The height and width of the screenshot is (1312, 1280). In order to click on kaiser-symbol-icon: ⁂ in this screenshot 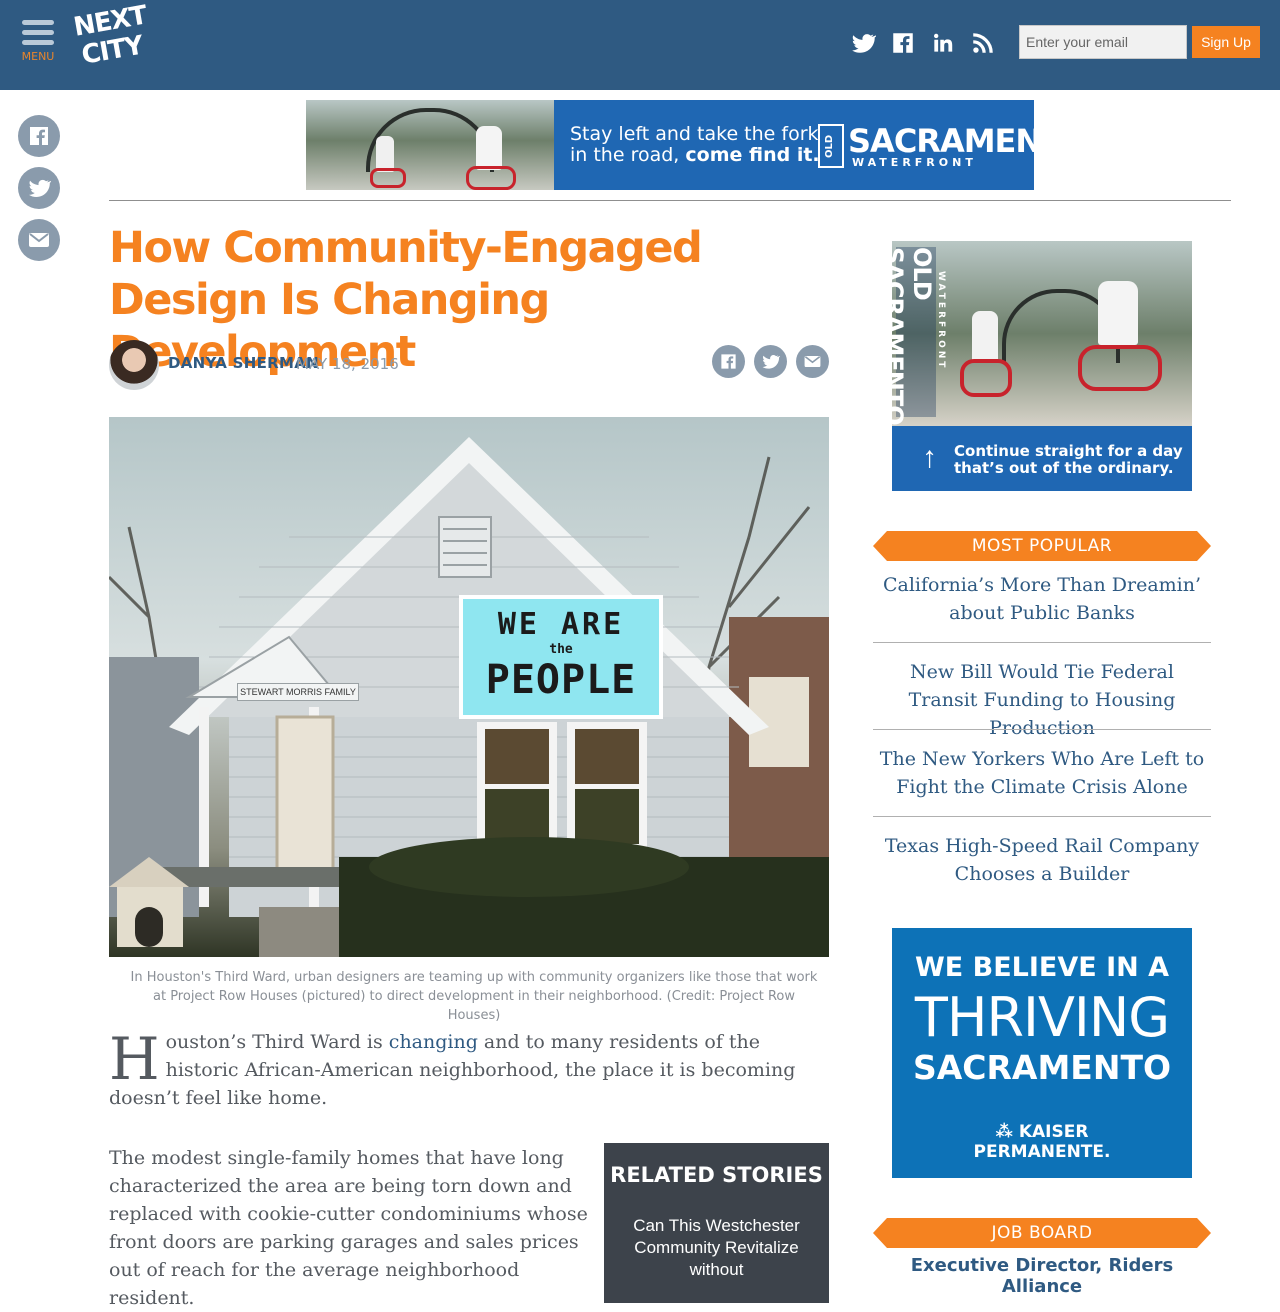, I will do `click(1007, 1132)`.